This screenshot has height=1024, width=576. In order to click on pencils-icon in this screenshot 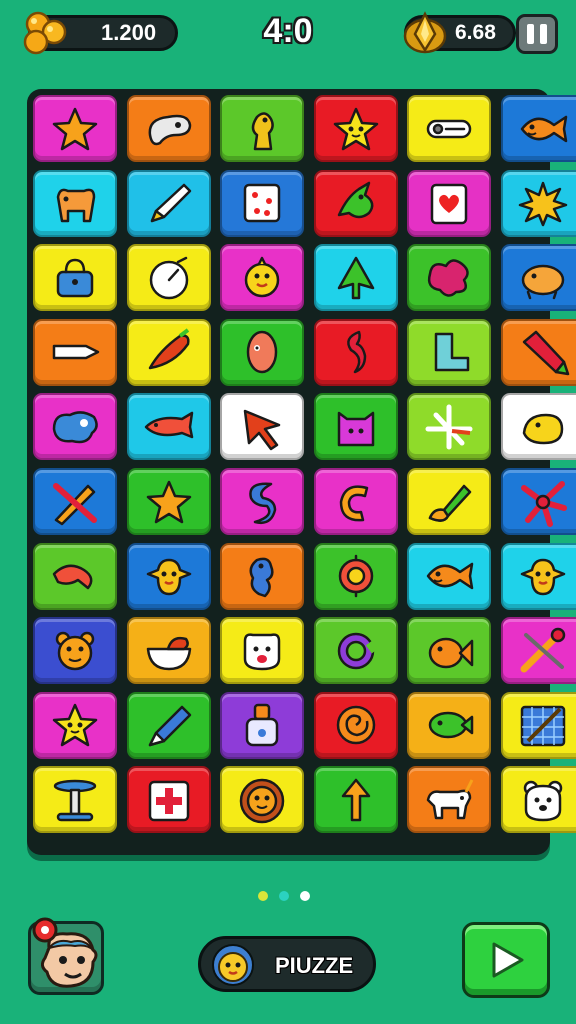, I will do `click(75, 503)`.